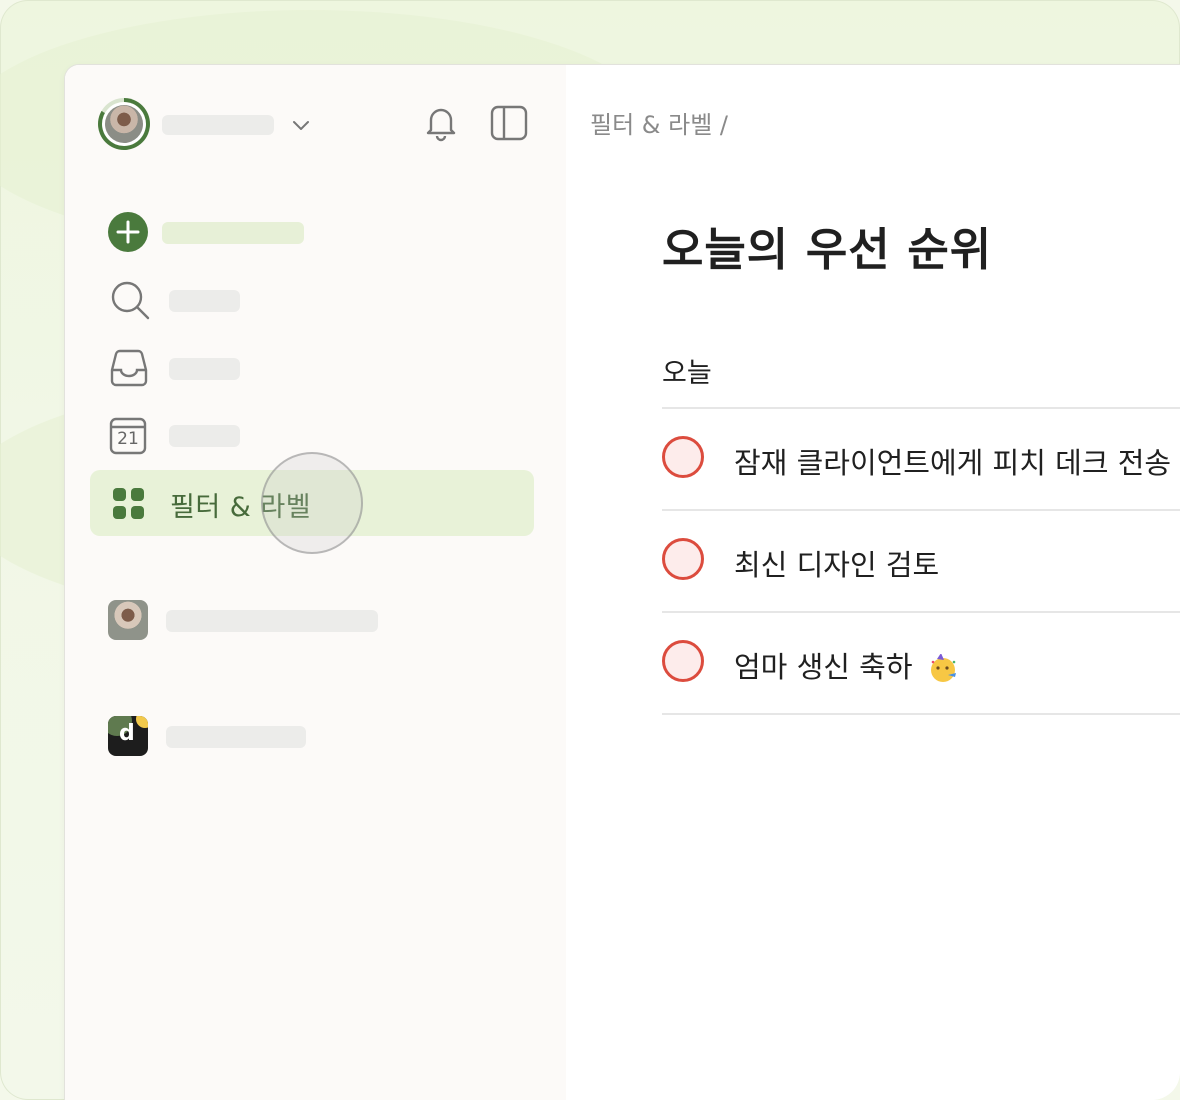  I want to click on bell-icon, so click(441, 123).